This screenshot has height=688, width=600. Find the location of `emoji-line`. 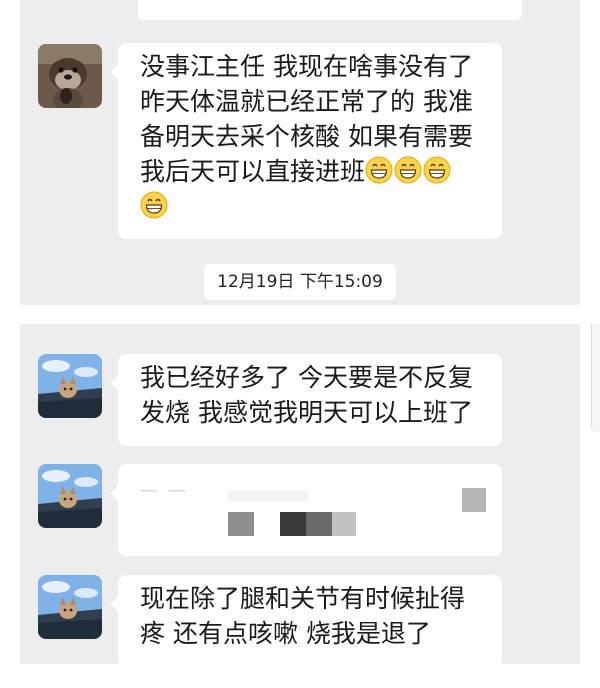

emoji-line is located at coordinates (314, 206).